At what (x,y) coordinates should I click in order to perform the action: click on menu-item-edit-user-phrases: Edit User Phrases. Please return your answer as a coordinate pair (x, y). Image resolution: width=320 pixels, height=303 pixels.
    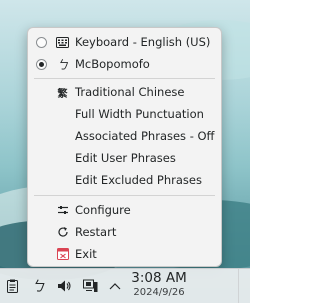
    Looking at the image, I should click on (124, 158).